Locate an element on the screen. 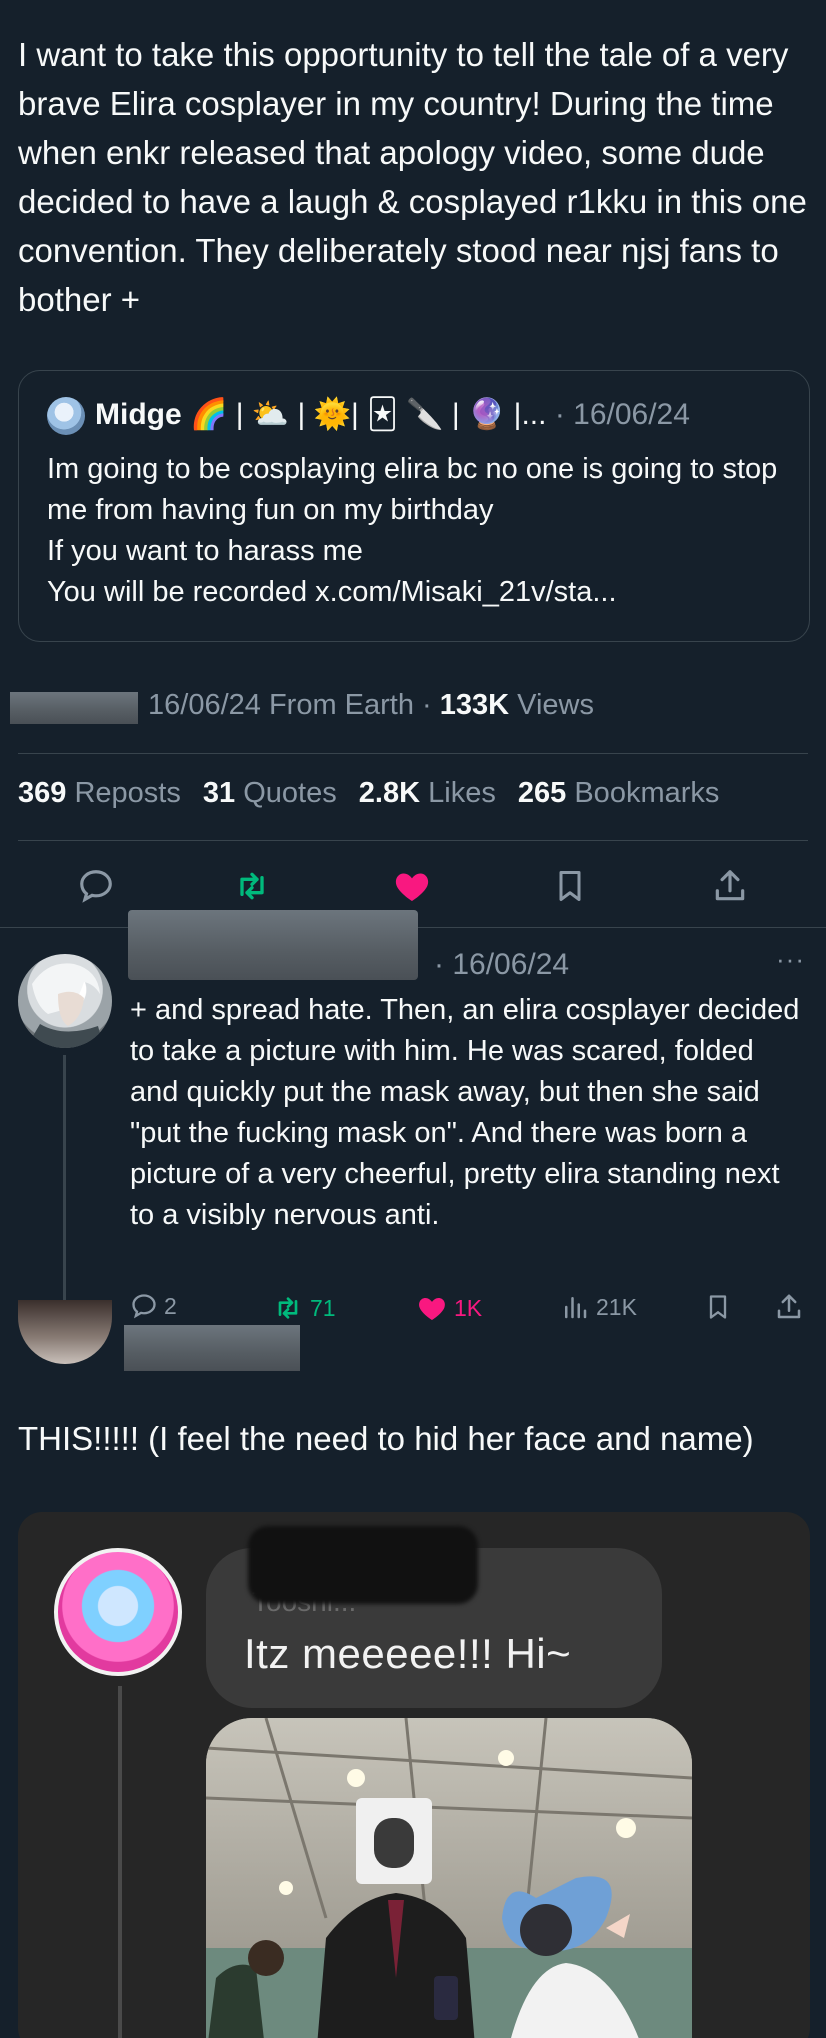  like-count: 1K is located at coordinates (468, 1307).